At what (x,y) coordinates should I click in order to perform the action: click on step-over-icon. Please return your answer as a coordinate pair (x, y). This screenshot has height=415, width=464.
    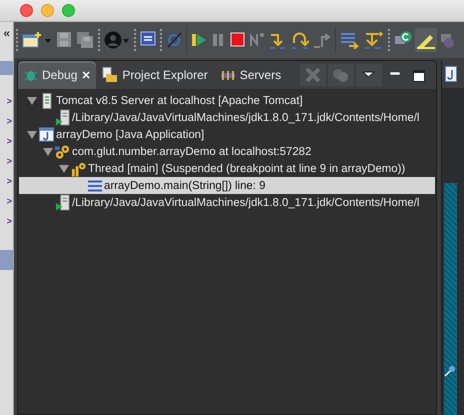
    Looking at the image, I should click on (300, 40).